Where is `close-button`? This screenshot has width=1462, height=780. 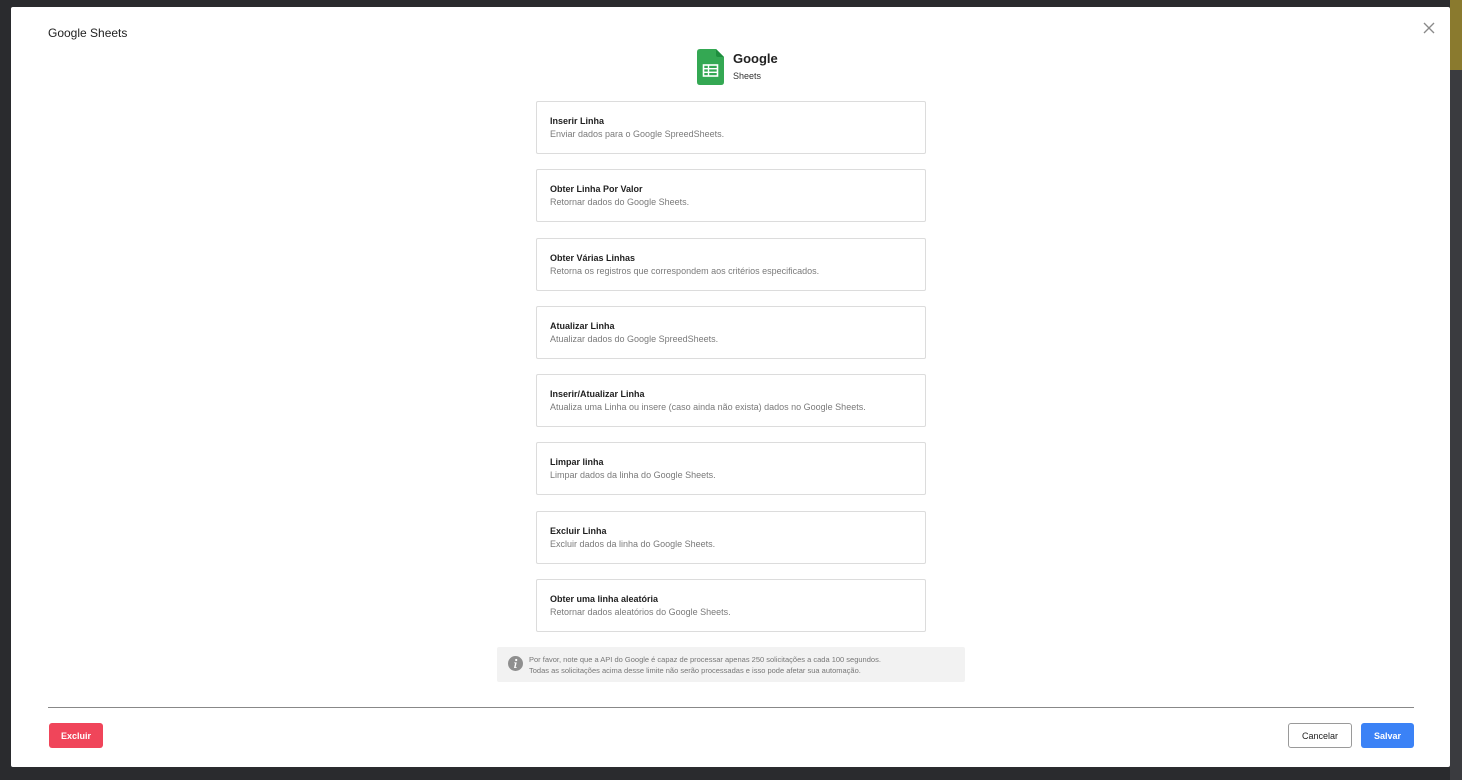
close-button is located at coordinates (1429, 28).